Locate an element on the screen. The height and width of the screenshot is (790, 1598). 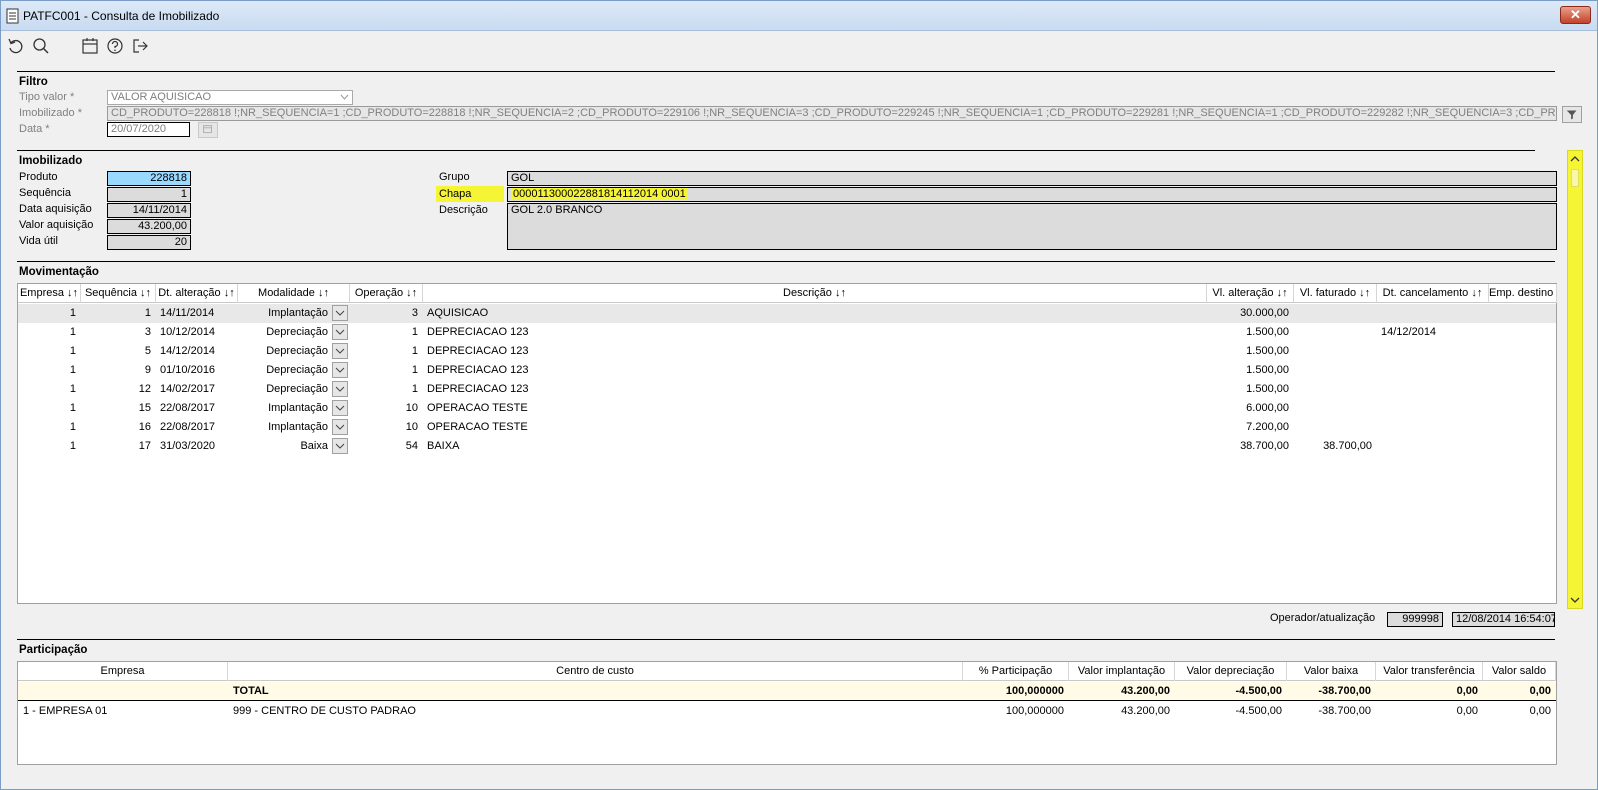
column-header-empresa: Empresa is located at coordinates (123, 671).